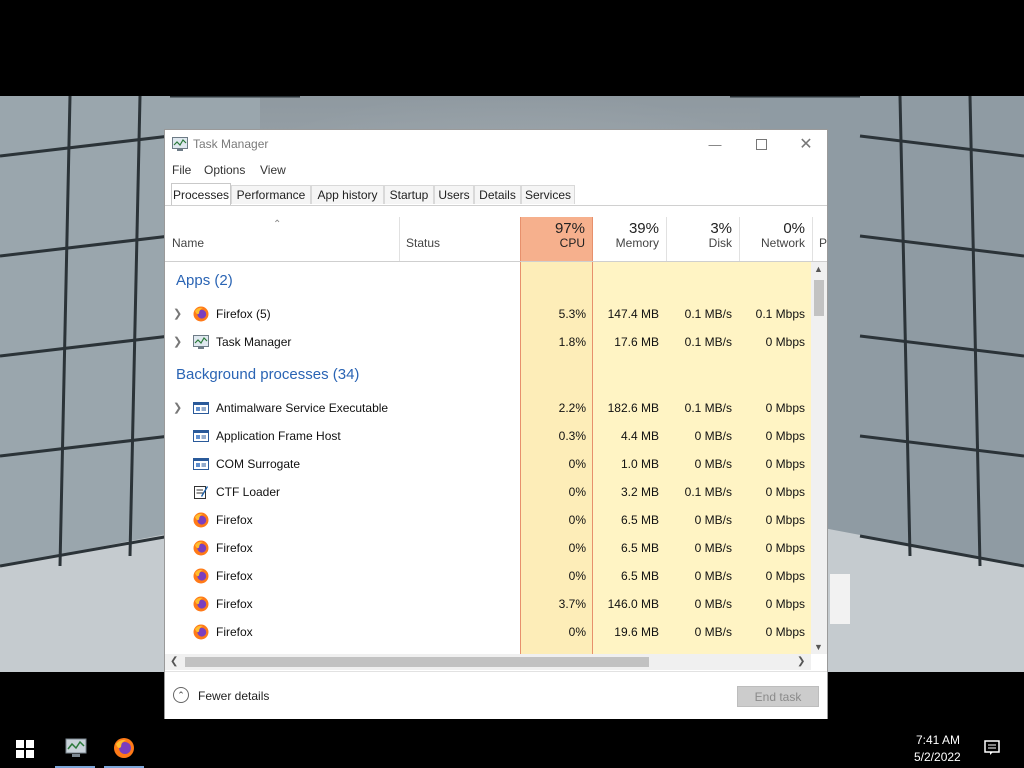  What do you see at coordinates (643, 228) in the screenshot?
I see `memory-total-percent: 39%` at bounding box center [643, 228].